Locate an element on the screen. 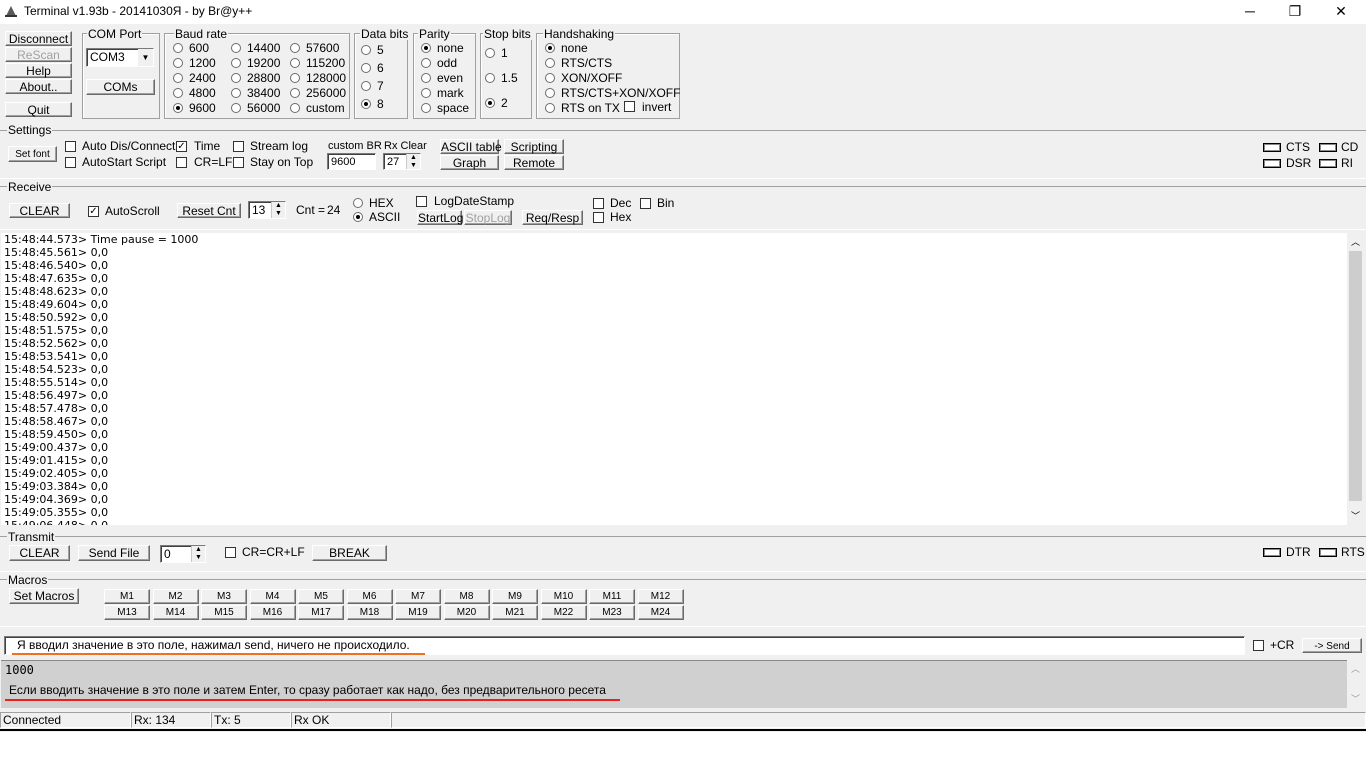 Image resolution: width=1366 pixels, height=768 pixels. scroll-up-icon: ︿ is located at coordinates (1355, 241).